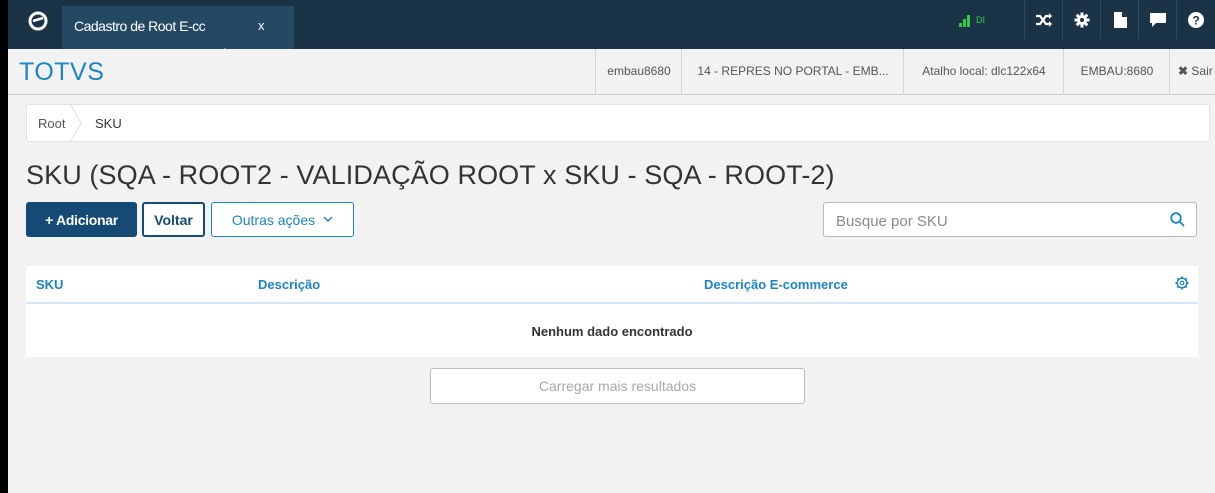 Image resolution: width=1215 pixels, height=493 pixels. I want to click on logout-button: ✖ Sair, so click(1192, 71).